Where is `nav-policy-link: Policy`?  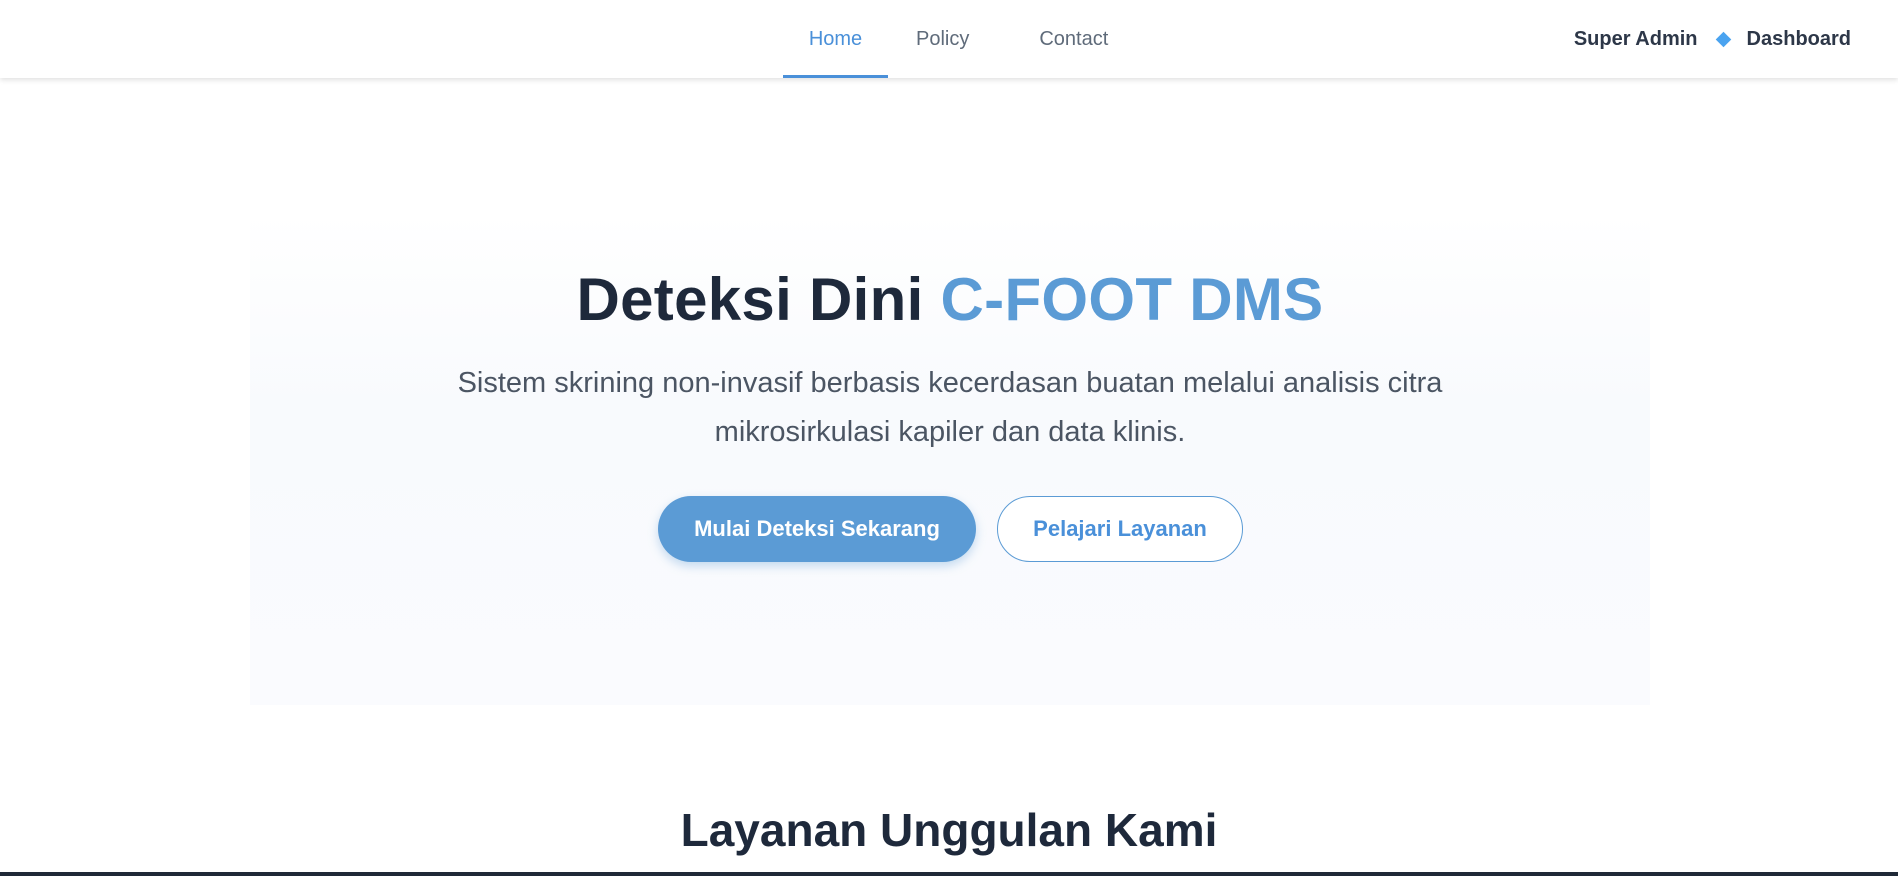
nav-policy-link: Policy is located at coordinates (942, 39).